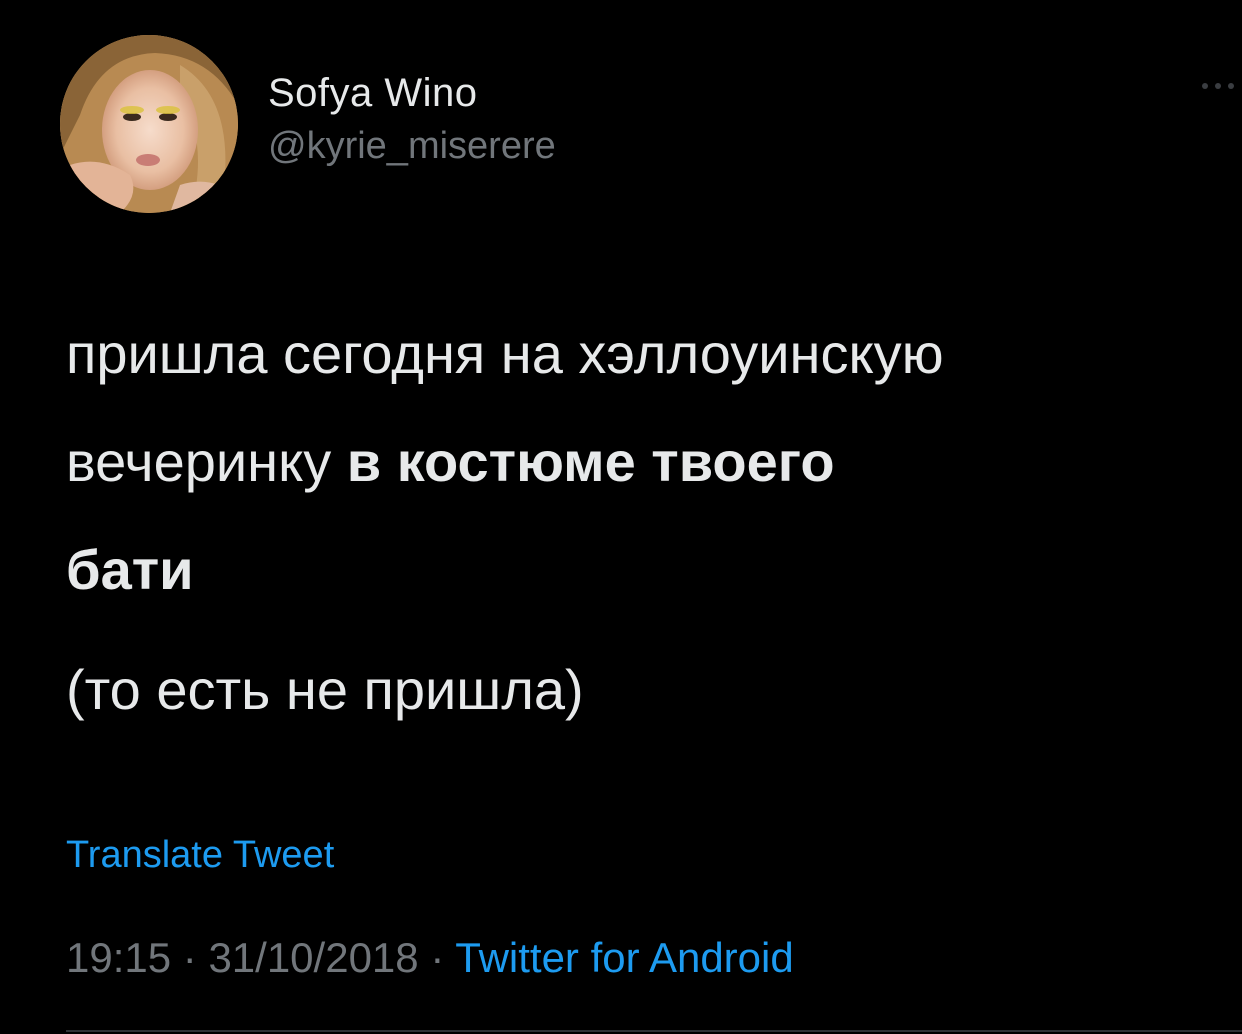 This screenshot has width=1242, height=1034. Describe the element at coordinates (412, 119) in the screenshot. I see `author-block: Sofya Wino @kyrie_miserere` at that location.